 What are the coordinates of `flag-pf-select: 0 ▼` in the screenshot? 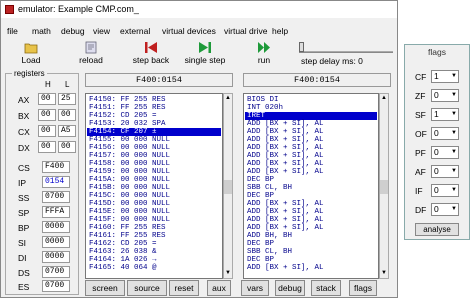 It's located at (445, 152).